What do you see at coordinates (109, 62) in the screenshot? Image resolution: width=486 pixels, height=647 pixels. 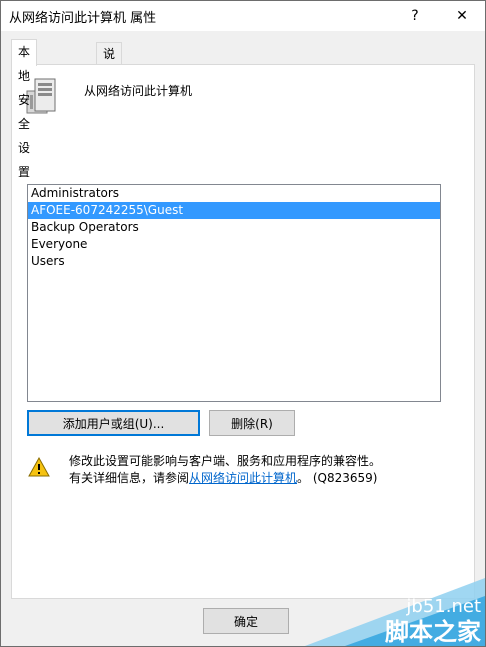 I see `tab-explain: 说明` at bounding box center [109, 62].